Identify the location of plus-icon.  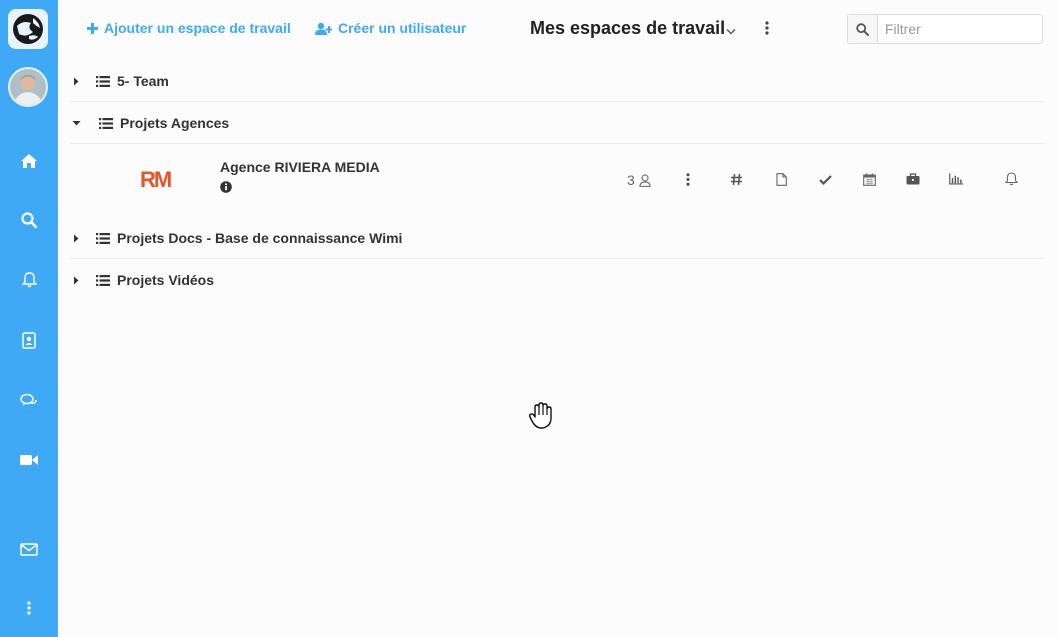
(92, 28).